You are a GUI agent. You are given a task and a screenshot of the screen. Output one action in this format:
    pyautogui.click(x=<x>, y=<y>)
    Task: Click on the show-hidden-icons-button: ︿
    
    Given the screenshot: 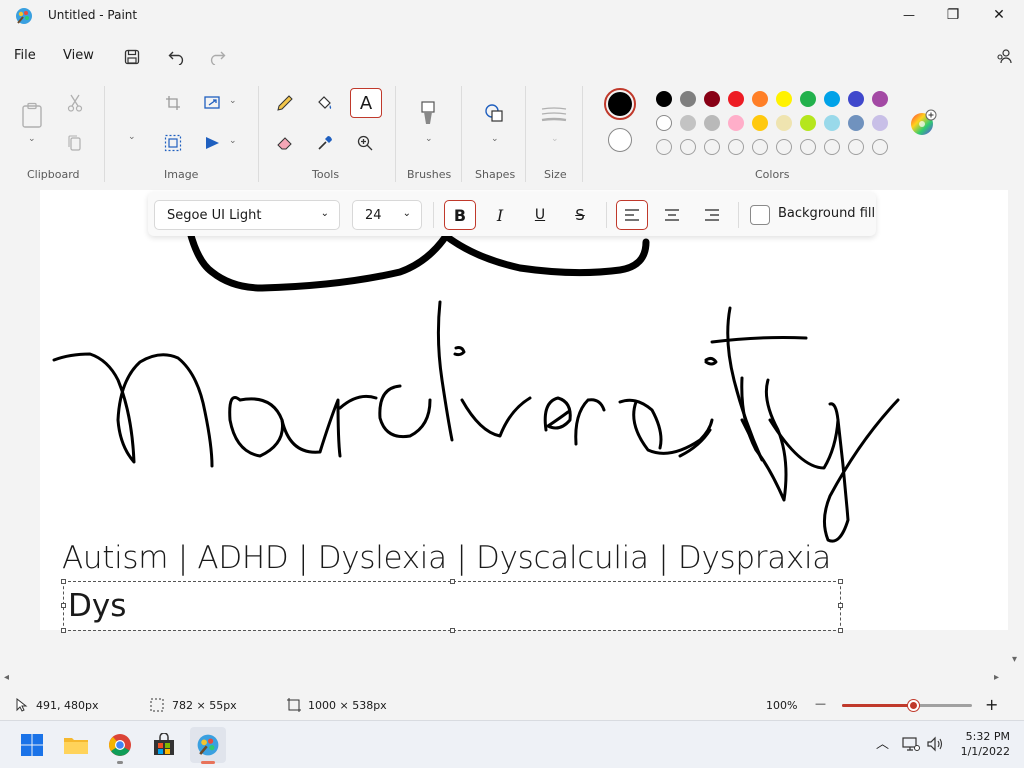 What is the action you would take?
    pyautogui.click(x=882, y=742)
    